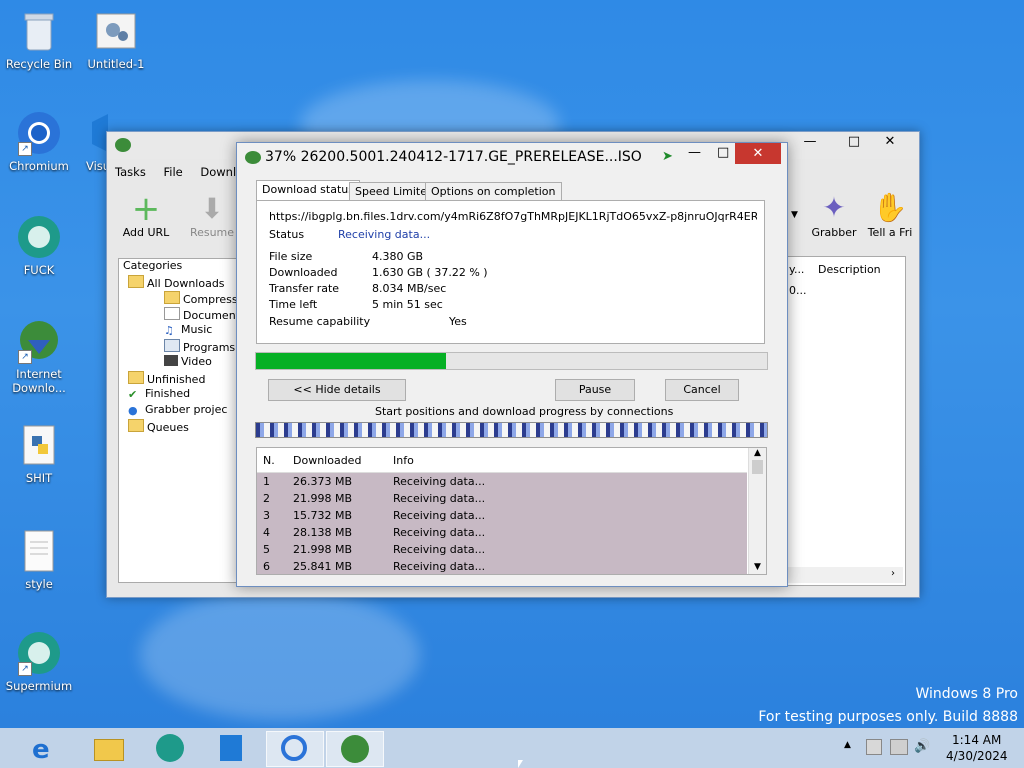 The height and width of the screenshot is (768, 1024). Describe the element at coordinates (188, 361) in the screenshot. I see `tree-item-video: Video` at that location.